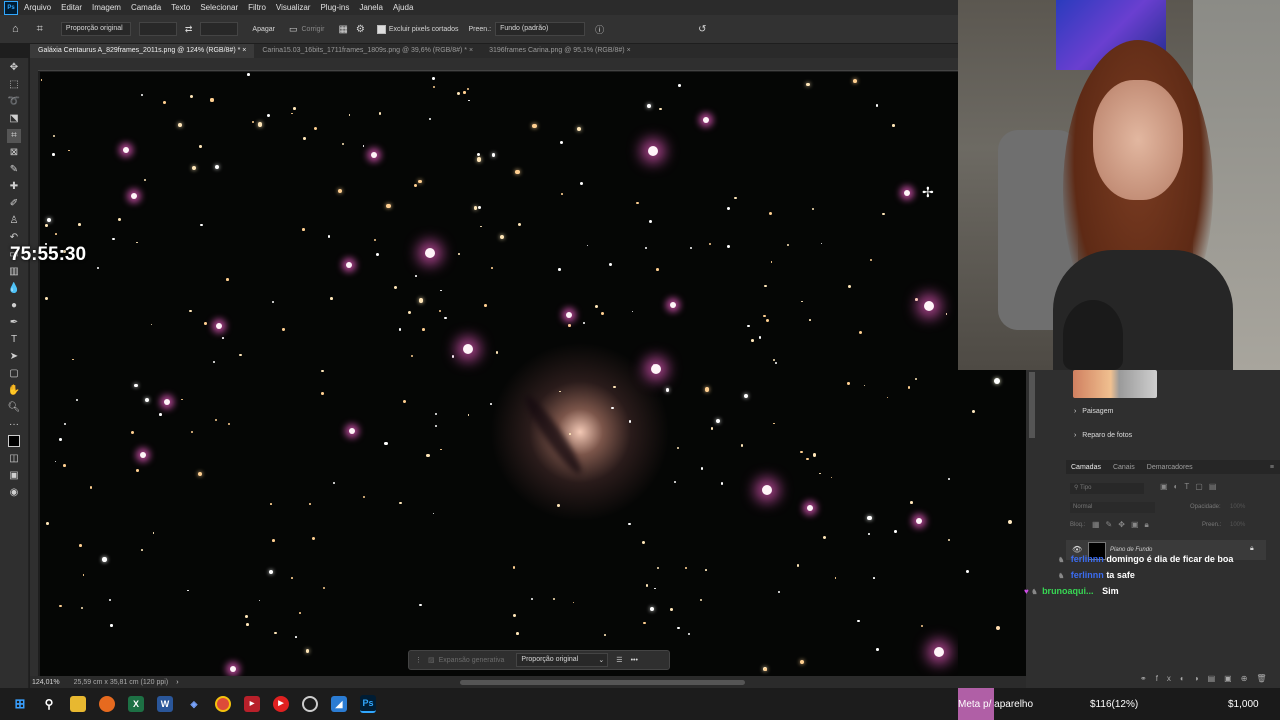 This screenshot has width=1280, height=720. Describe the element at coordinates (702, 29) in the screenshot. I see `reset-icon: ↺` at that location.